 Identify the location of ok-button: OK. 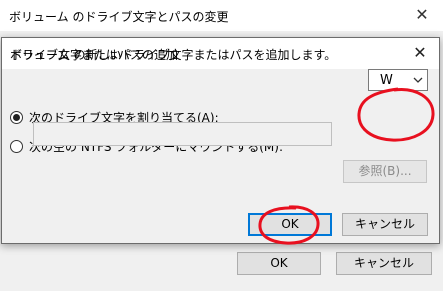
(290, 224).